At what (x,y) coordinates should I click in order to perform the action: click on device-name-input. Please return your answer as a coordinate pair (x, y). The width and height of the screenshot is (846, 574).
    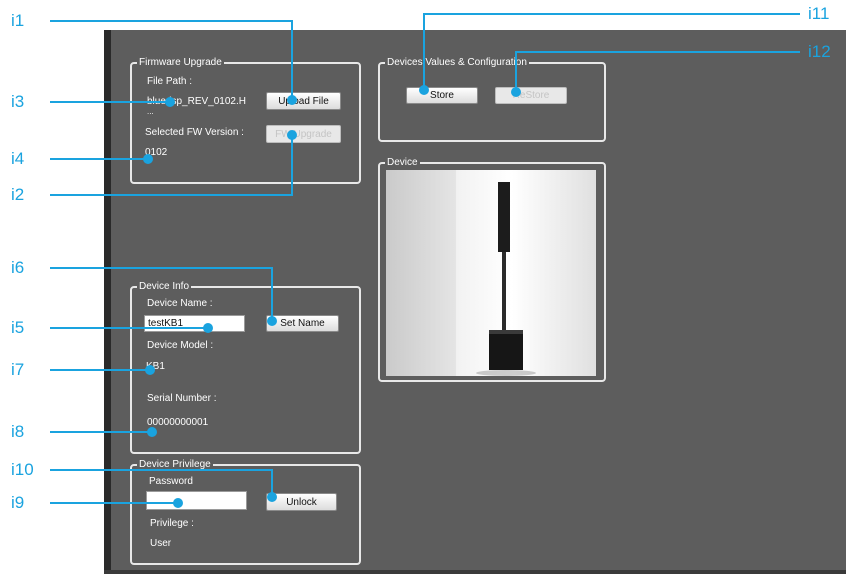
    Looking at the image, I should click on (194, 323).